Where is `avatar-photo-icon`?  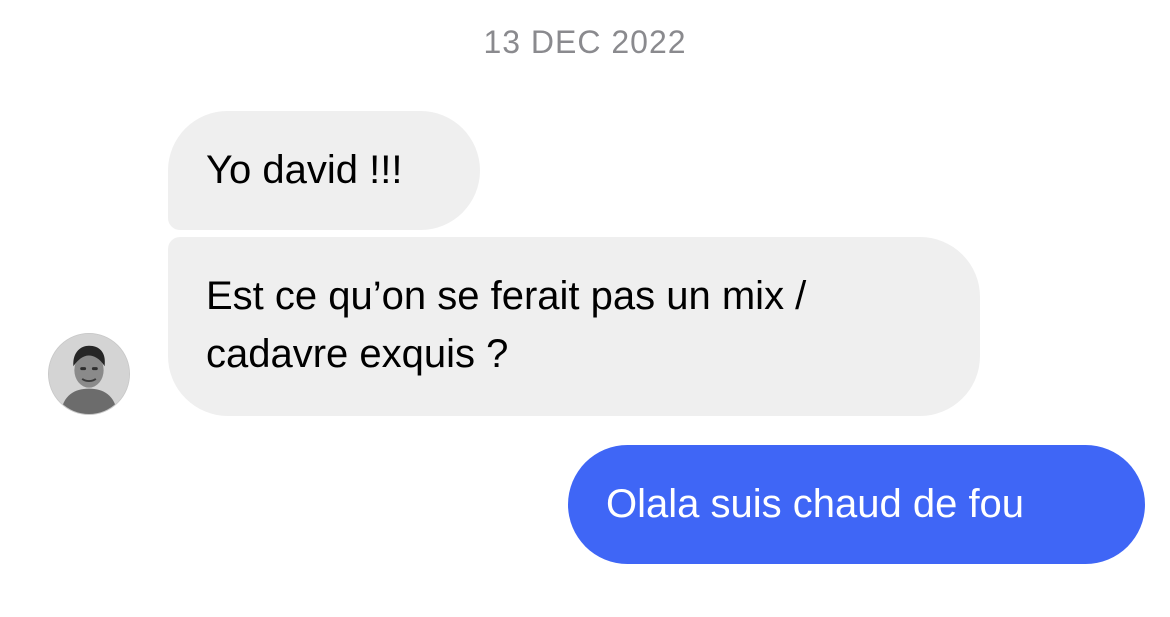 avatar-photo-icon is located at coordinates (89, 374).